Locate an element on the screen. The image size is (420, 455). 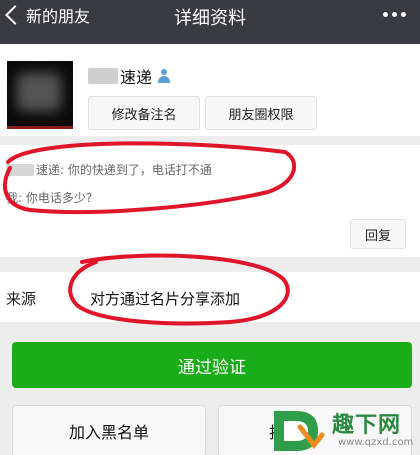
watermark-logo-icon is located at coordinates (299, 431).